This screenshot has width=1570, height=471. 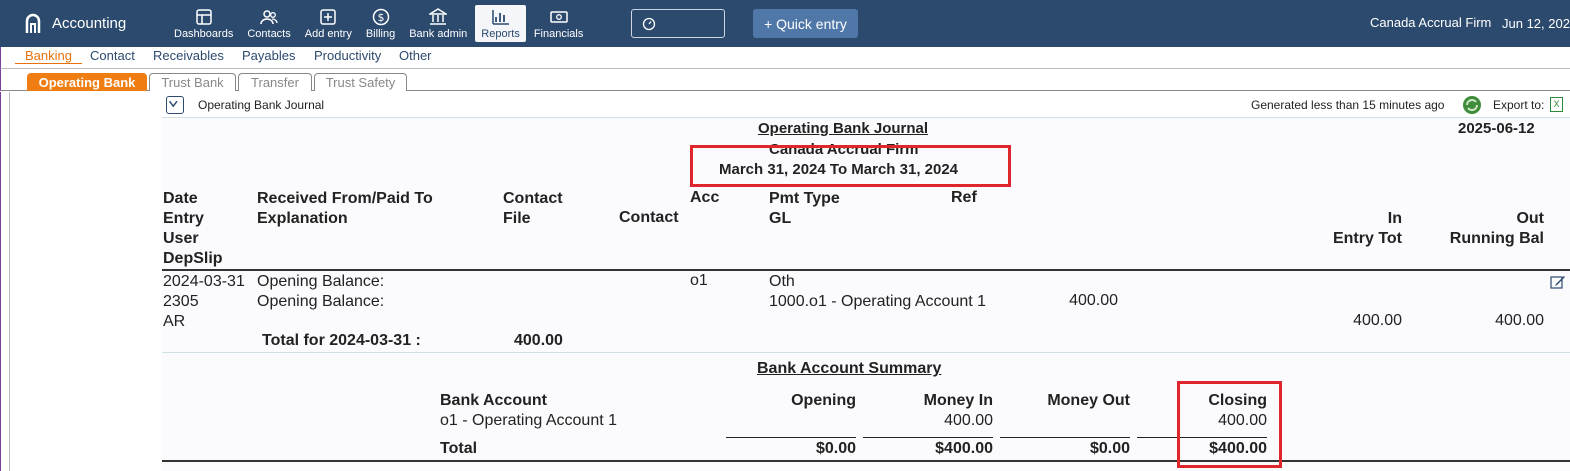 I want to click on col-pmt-type: Pmt Type, so click(x=804, y=198).